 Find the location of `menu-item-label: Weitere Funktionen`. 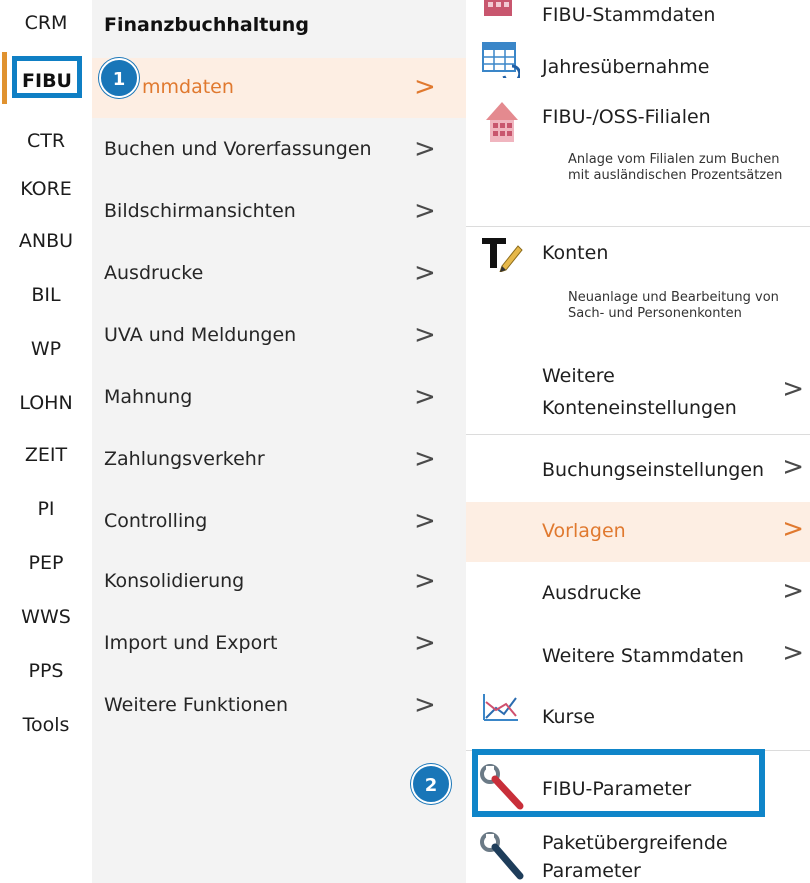

menu-item-label: Weitere Funktionen is located at coordinates (196, 705).